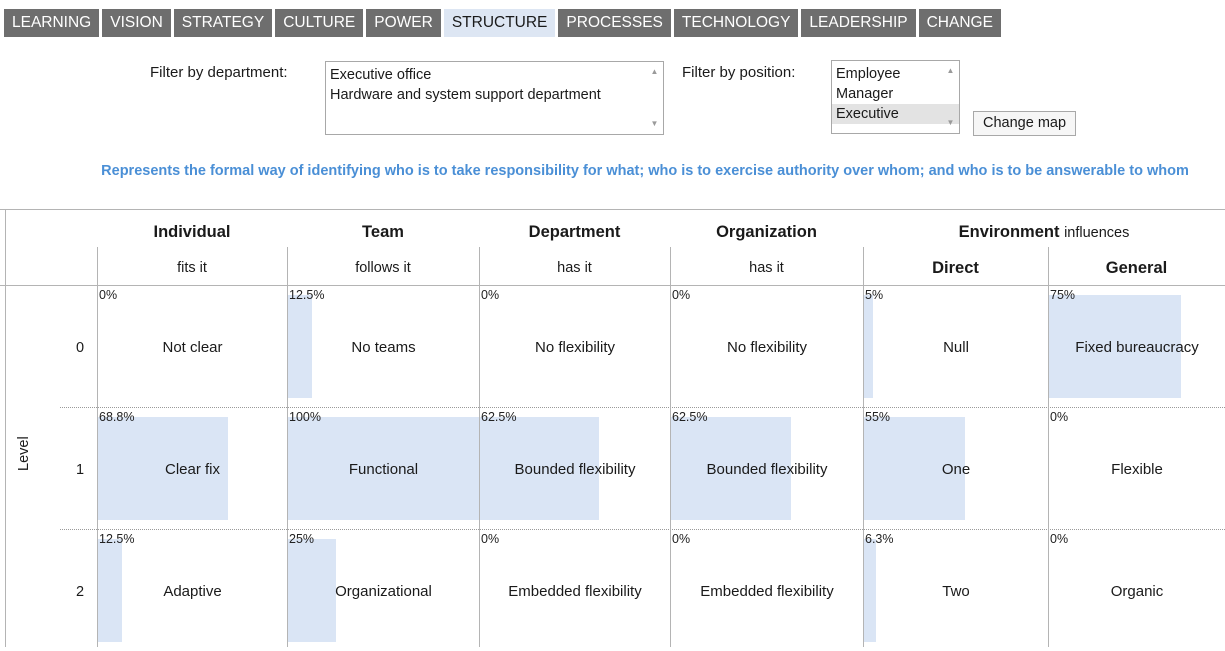 This screenshot has height=651, width=1225. I want to click on level-number: 2, so click(80, 592).